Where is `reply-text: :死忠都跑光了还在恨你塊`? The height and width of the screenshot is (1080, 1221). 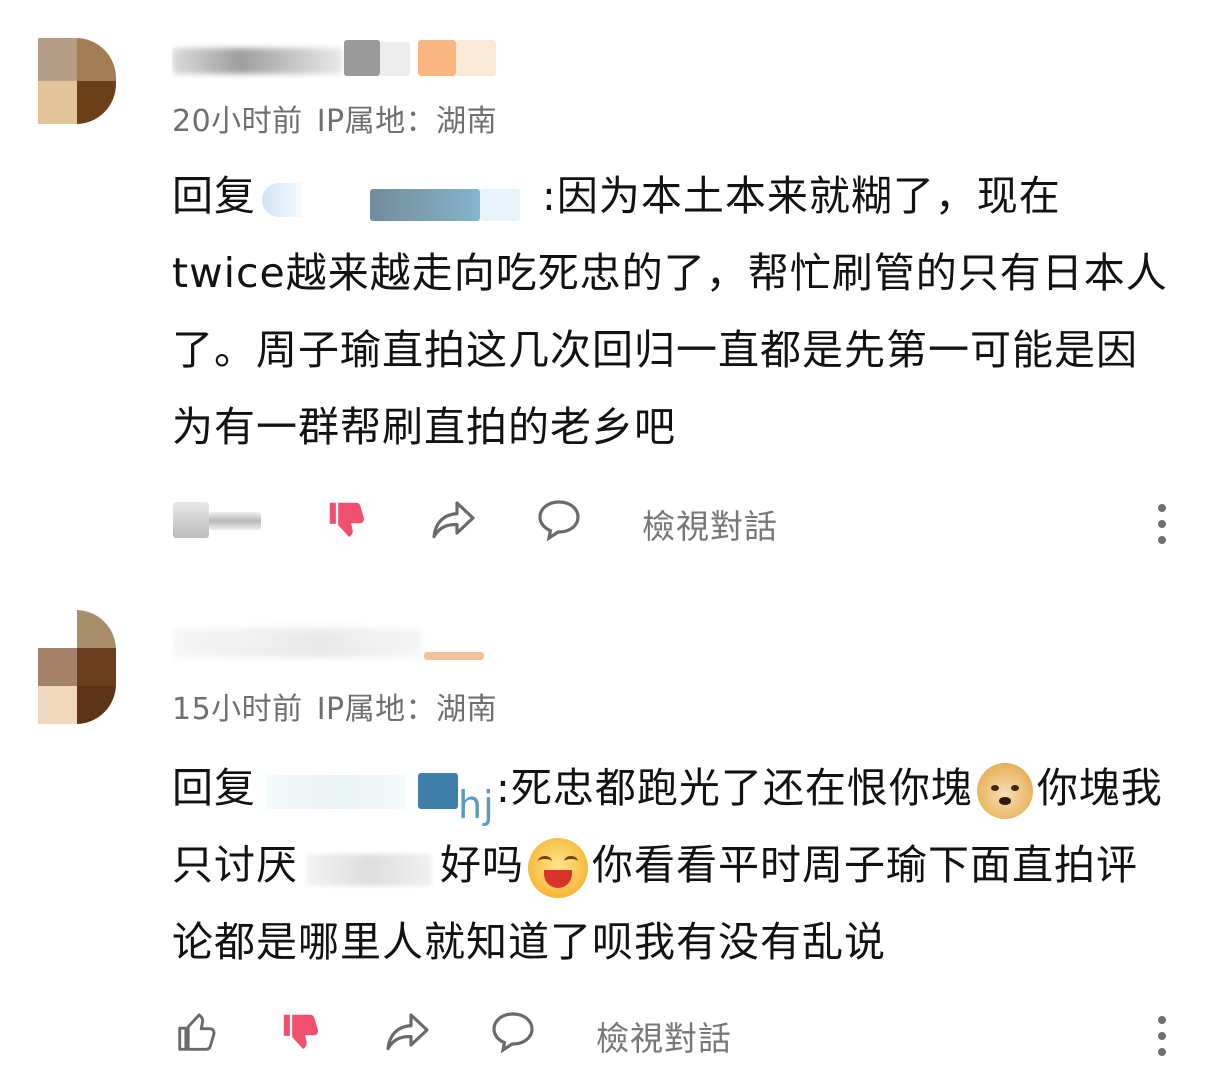 reply-text: :死忠都跑光了还在恨你塊 is located at coordinates (734, 788).